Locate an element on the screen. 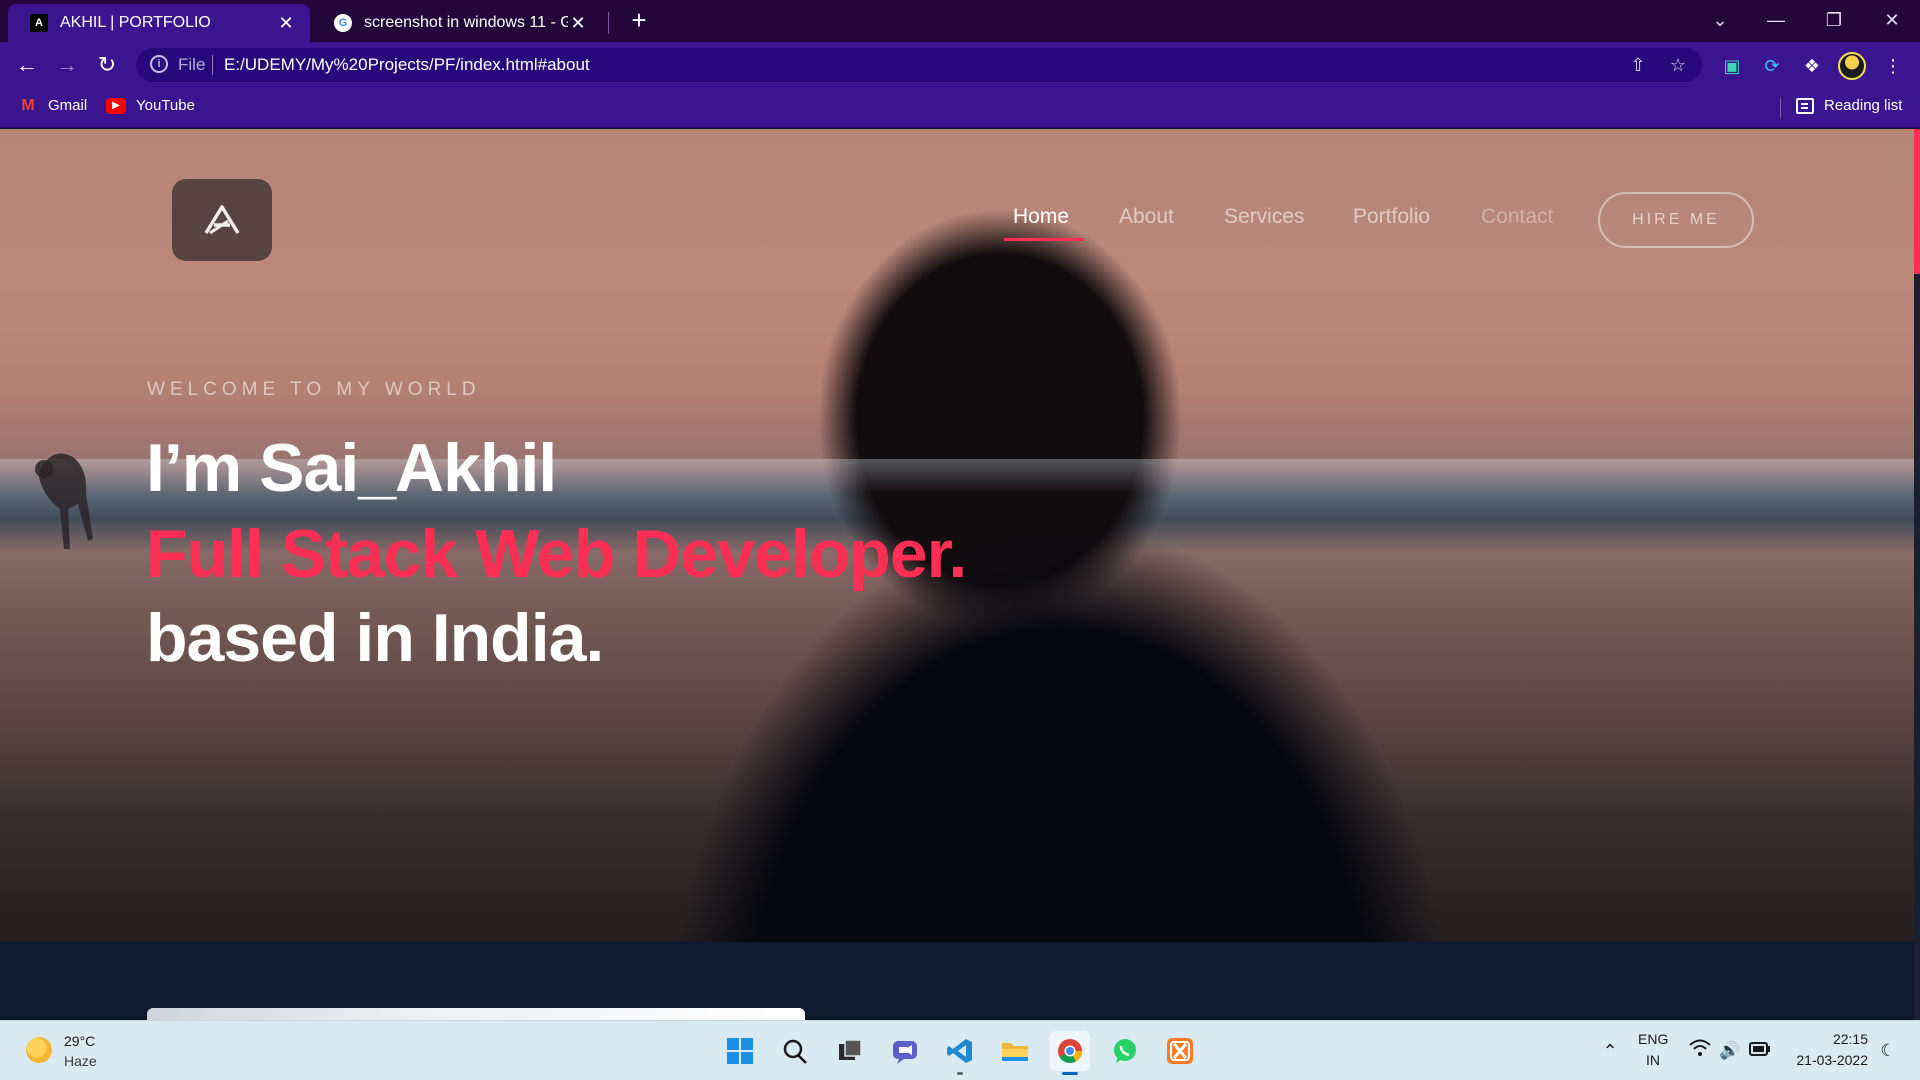  nav-active-underline is located at coordinates (1044, 239).